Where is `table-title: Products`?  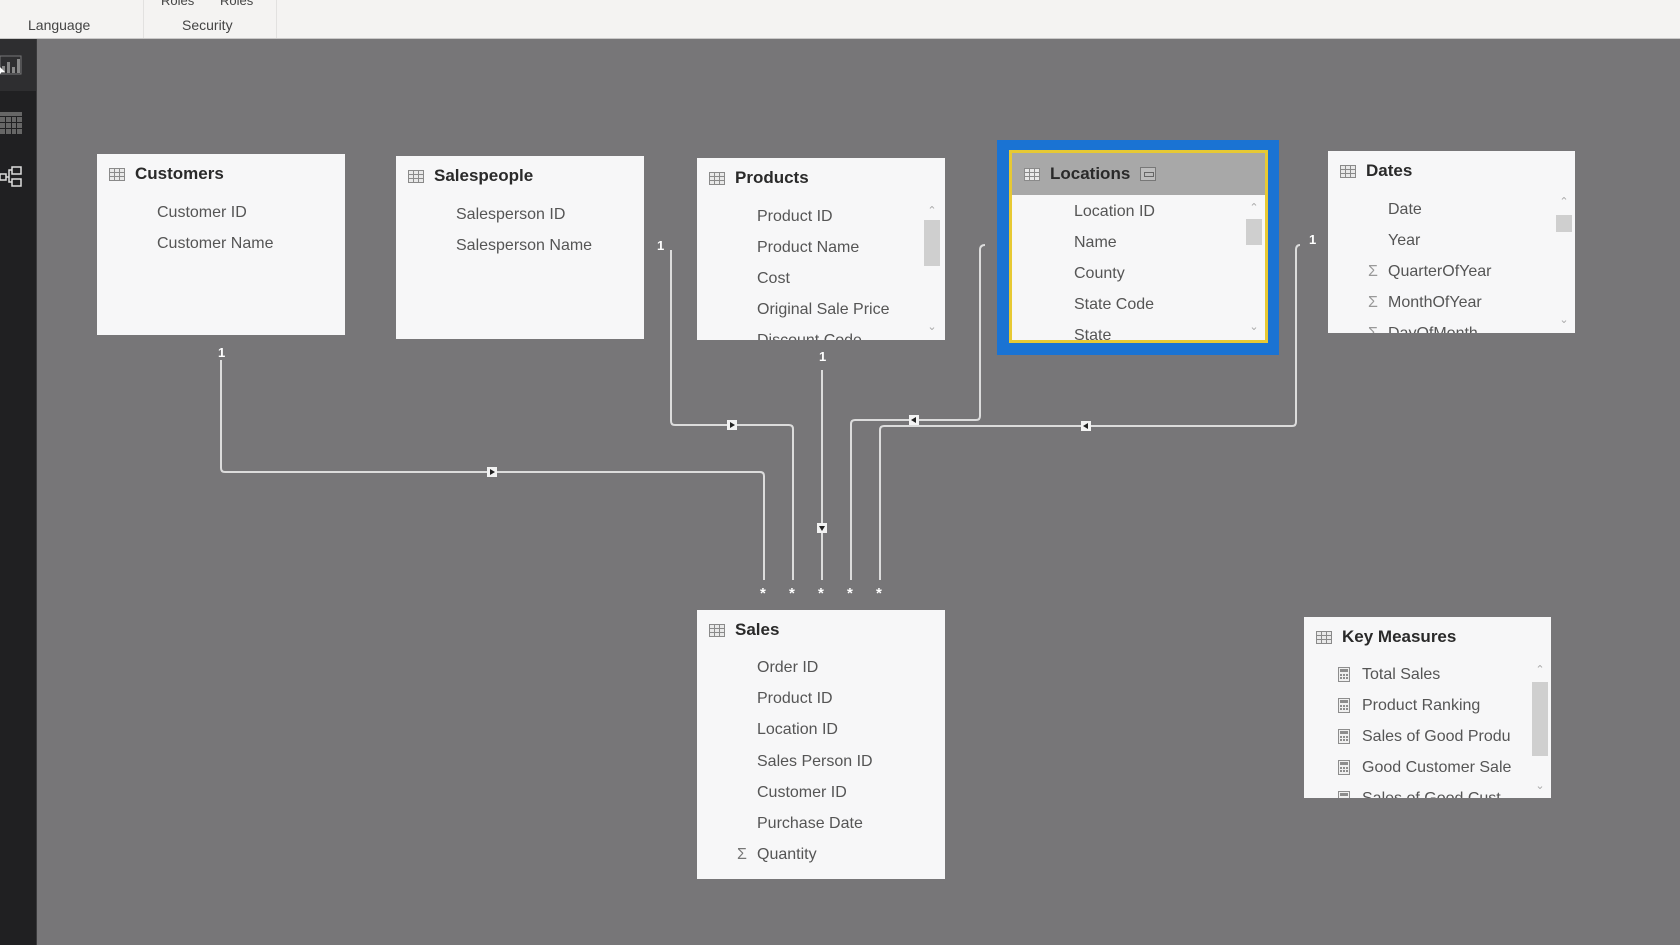 table-title: Products is located at coordinates (772, 177).